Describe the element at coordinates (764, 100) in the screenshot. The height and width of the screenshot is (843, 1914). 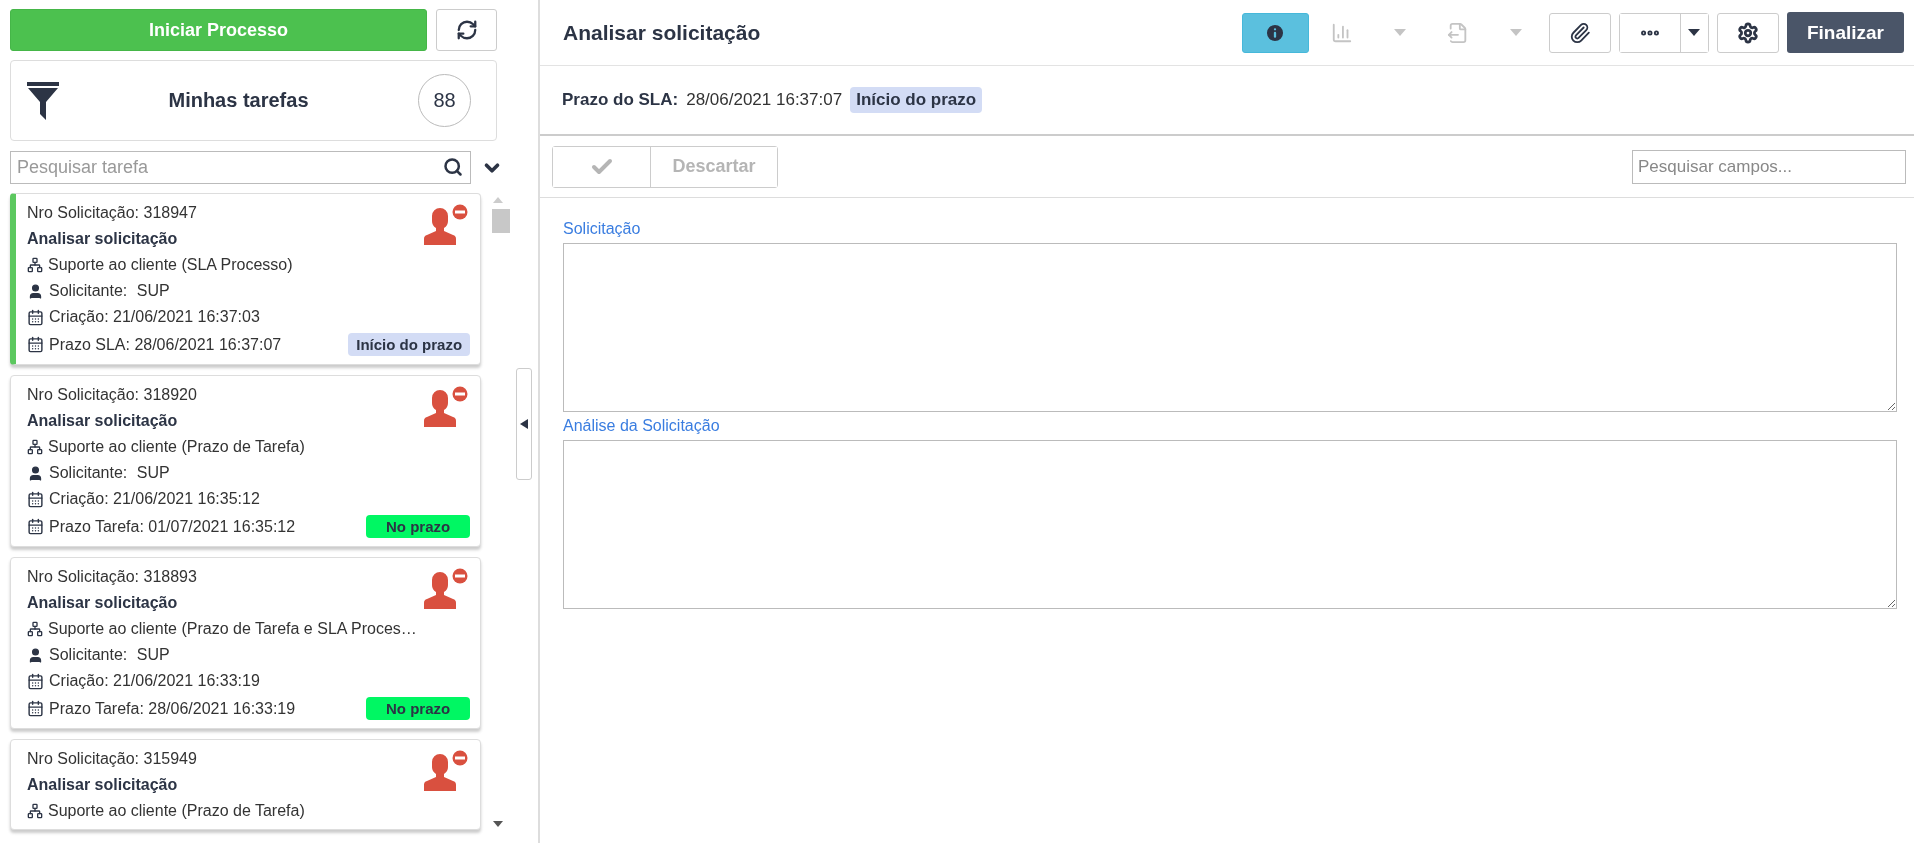
I see `sla-date: 28/06/2021 16:37:07` at that location.